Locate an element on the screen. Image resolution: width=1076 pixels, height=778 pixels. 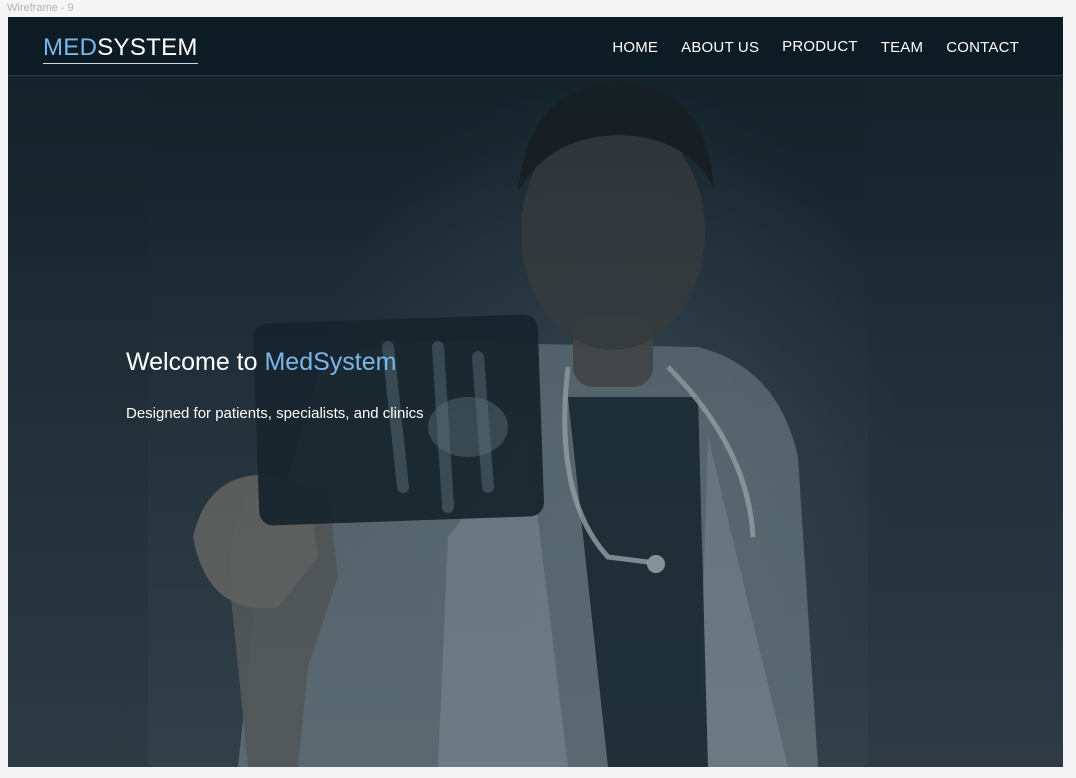
nav-link-contact: CONTACT is located at coordinates (982, 48).